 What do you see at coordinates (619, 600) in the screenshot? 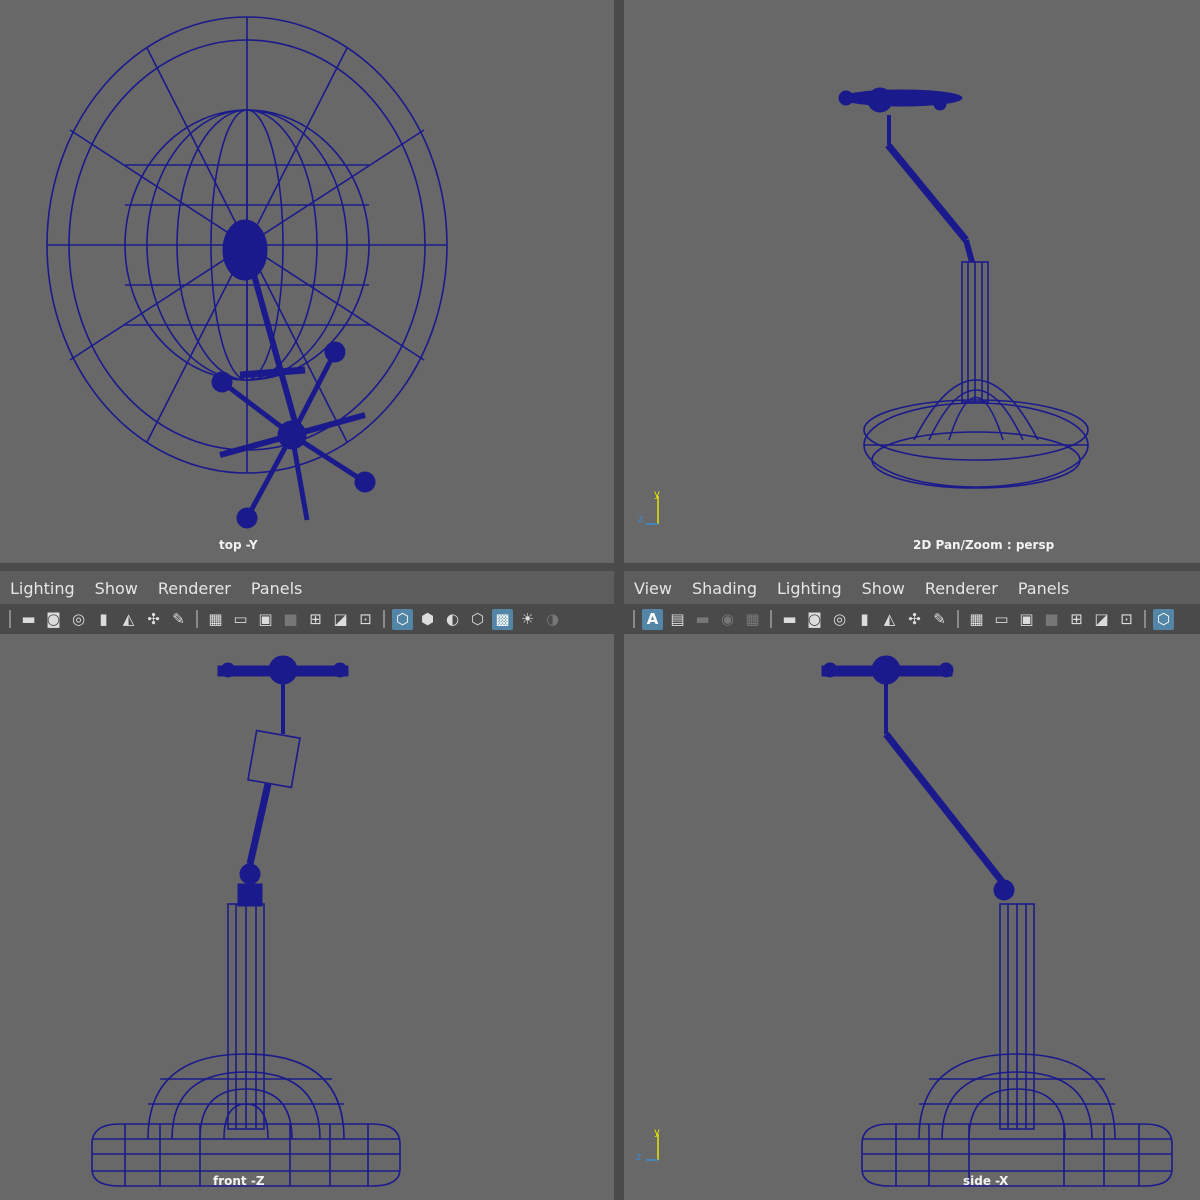
I see `viewport-splitter-vertical` at bounding box center [619, 600].